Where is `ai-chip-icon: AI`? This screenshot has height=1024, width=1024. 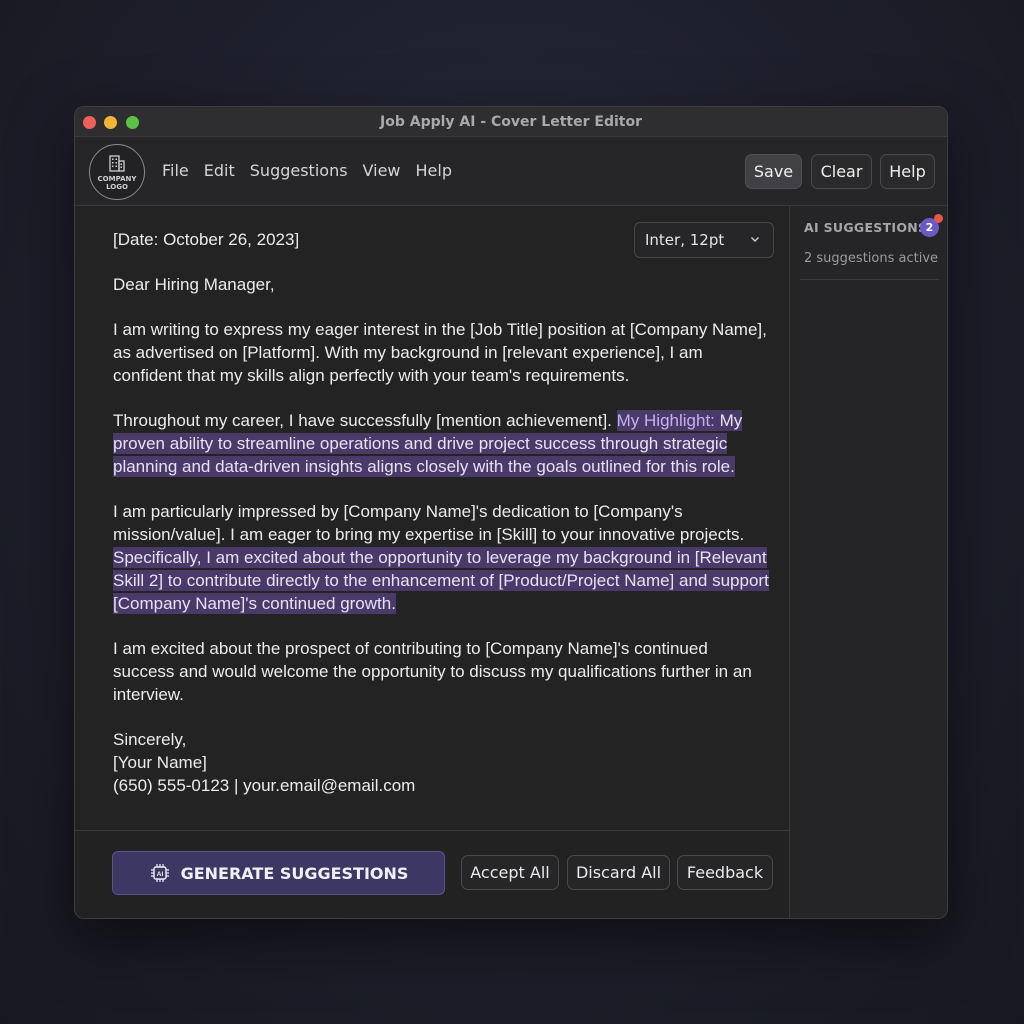
ai-chip-icon: AI is located at coordinates (159, 873).